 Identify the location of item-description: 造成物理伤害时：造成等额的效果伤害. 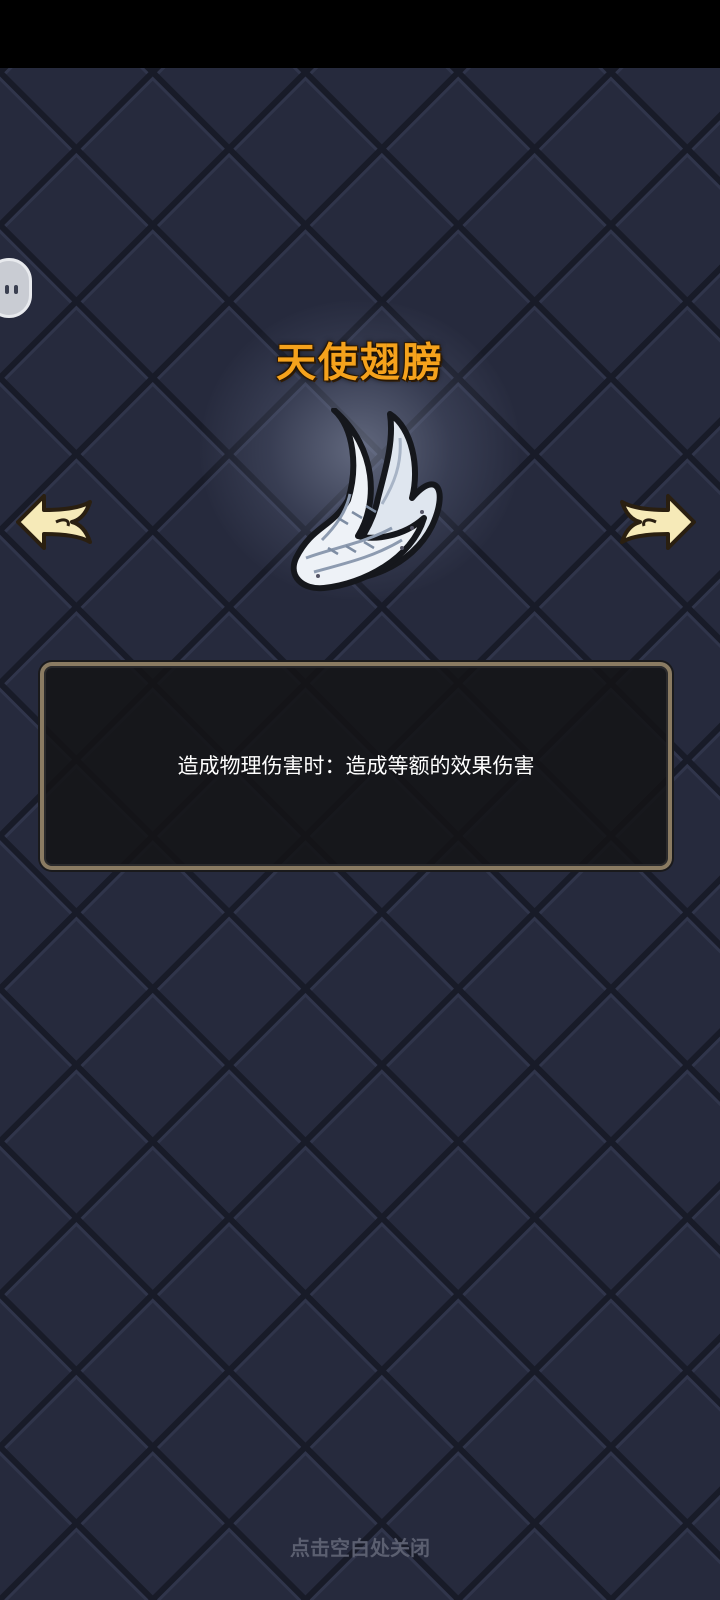
(356, 766).